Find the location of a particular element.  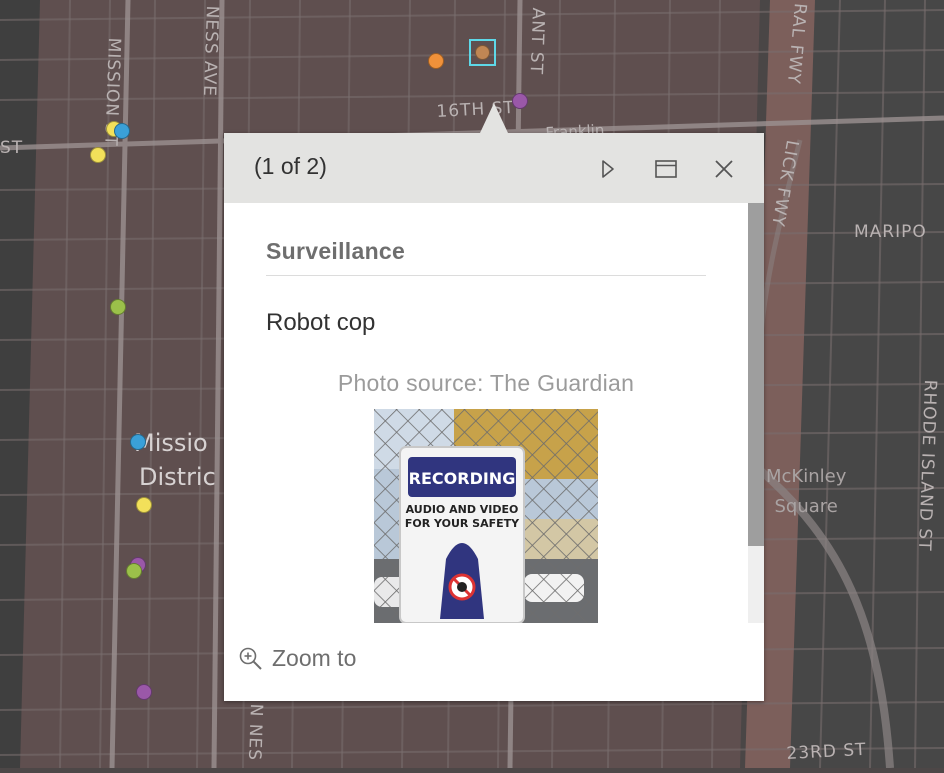

street-label-bryant-st: ANT ST is located at coordinates (536, 41).